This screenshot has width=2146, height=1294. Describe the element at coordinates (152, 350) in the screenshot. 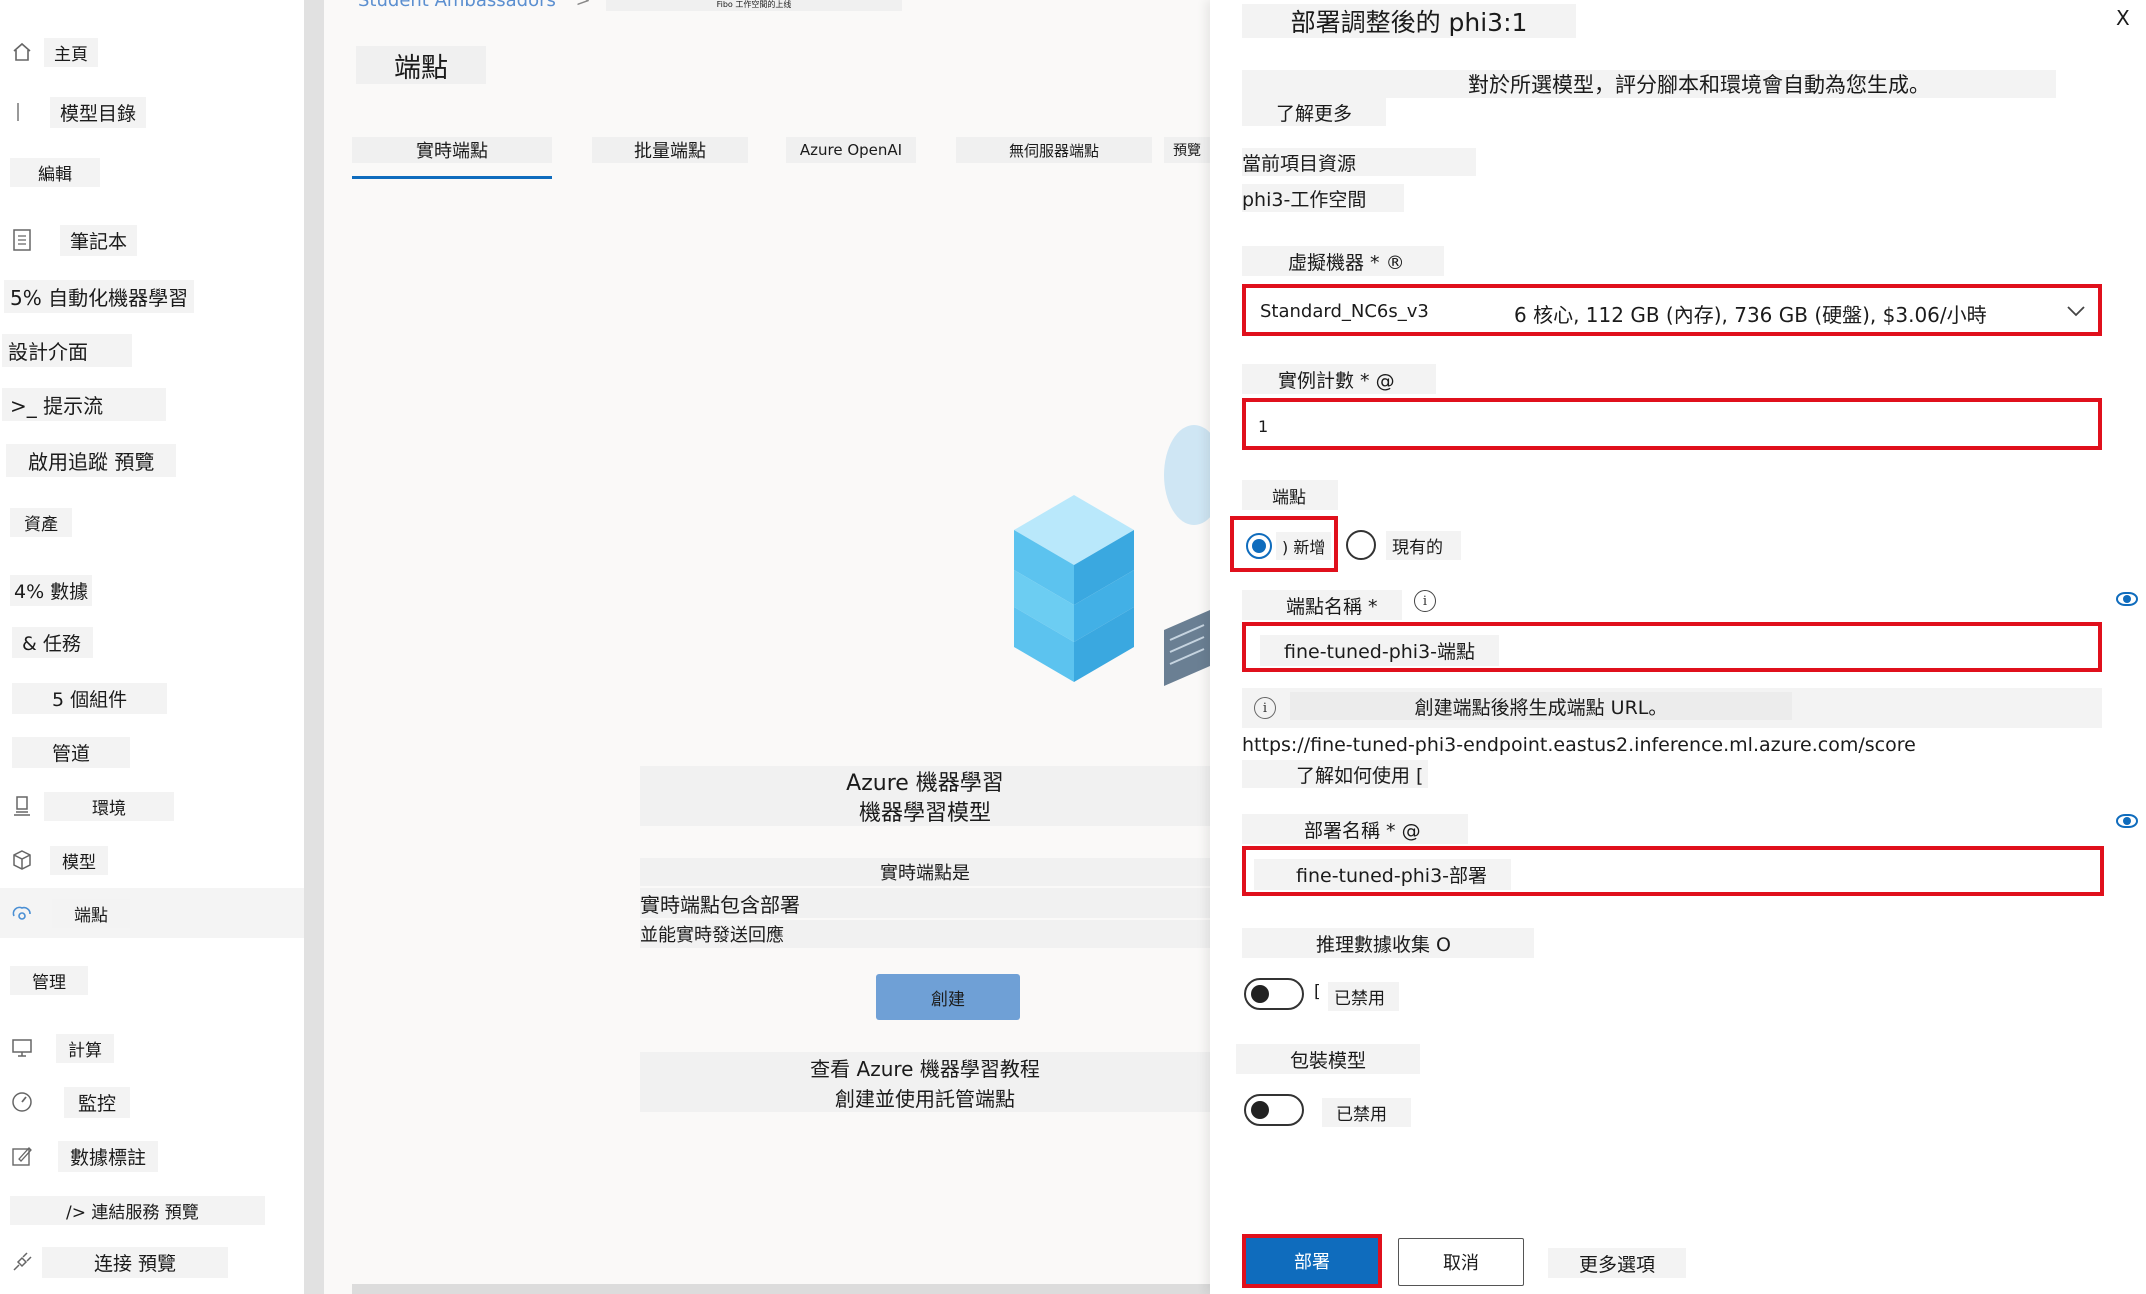

I see `sidebar-item-designer: 設計介面` at that location.